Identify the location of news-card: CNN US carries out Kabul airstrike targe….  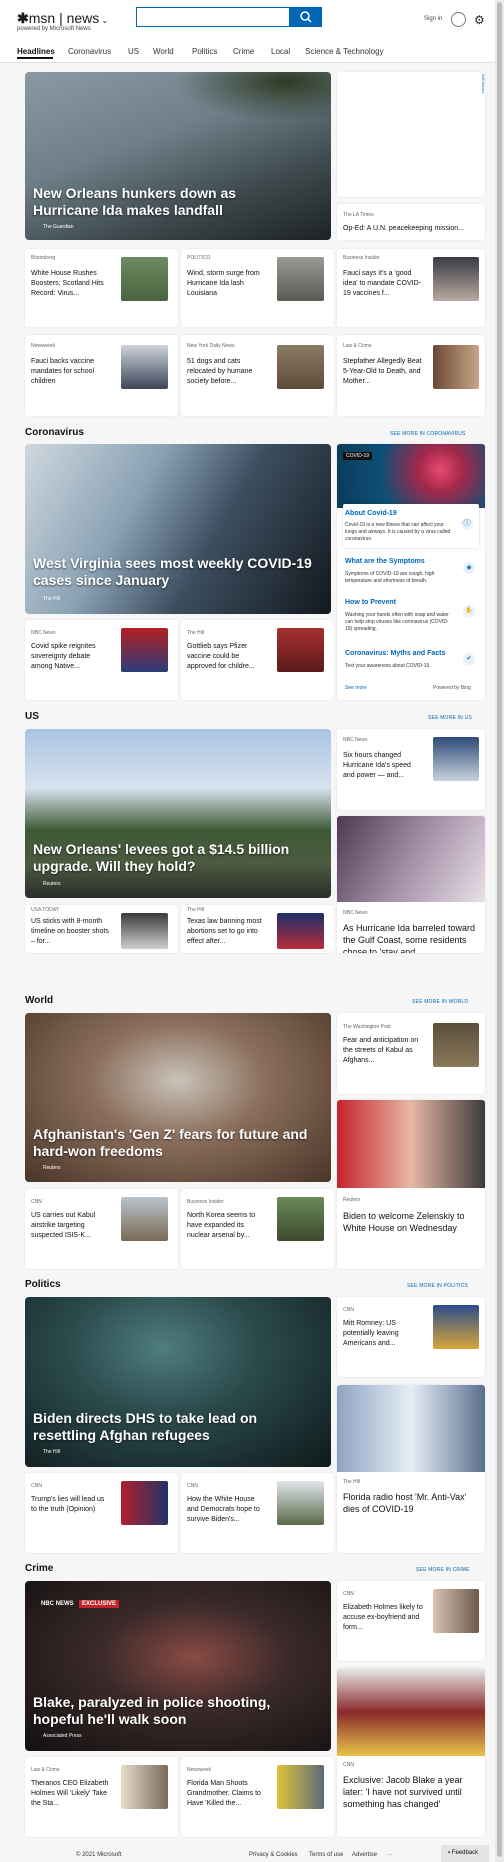
(101, 1229).